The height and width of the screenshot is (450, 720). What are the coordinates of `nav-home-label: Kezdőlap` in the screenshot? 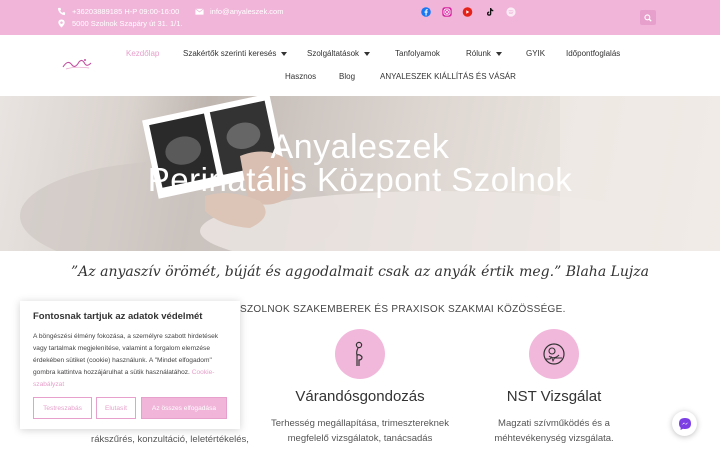 It's located at (143, 53).